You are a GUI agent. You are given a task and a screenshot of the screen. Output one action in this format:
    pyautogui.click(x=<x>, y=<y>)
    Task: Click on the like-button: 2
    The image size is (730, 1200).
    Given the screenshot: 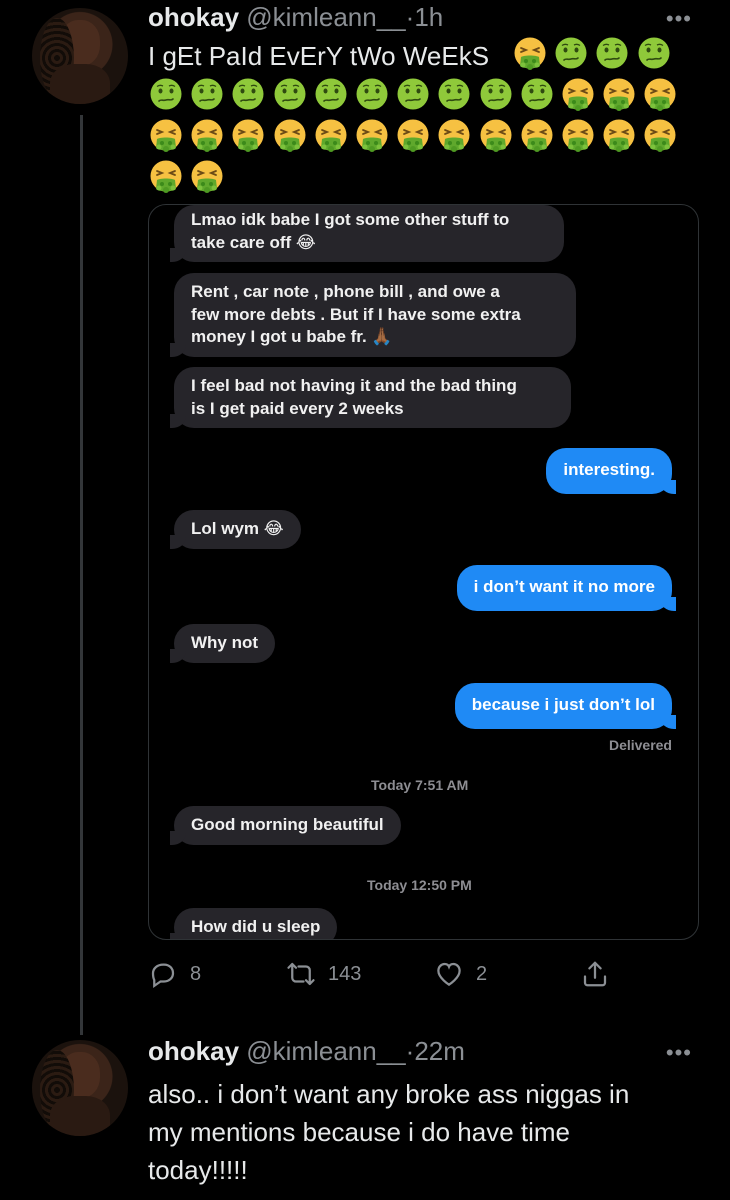 What is the action you would take?
    pyautogui.click(x=460, y=974)
    